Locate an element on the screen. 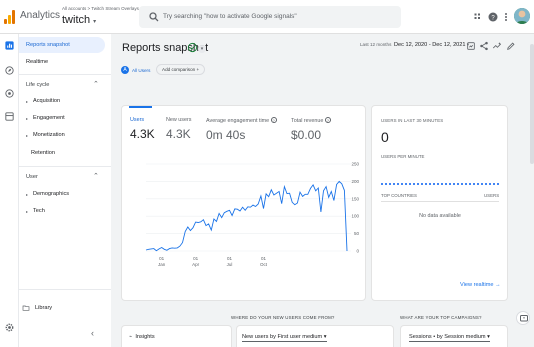  metric-label: Users is located at coordinates (137, 120).